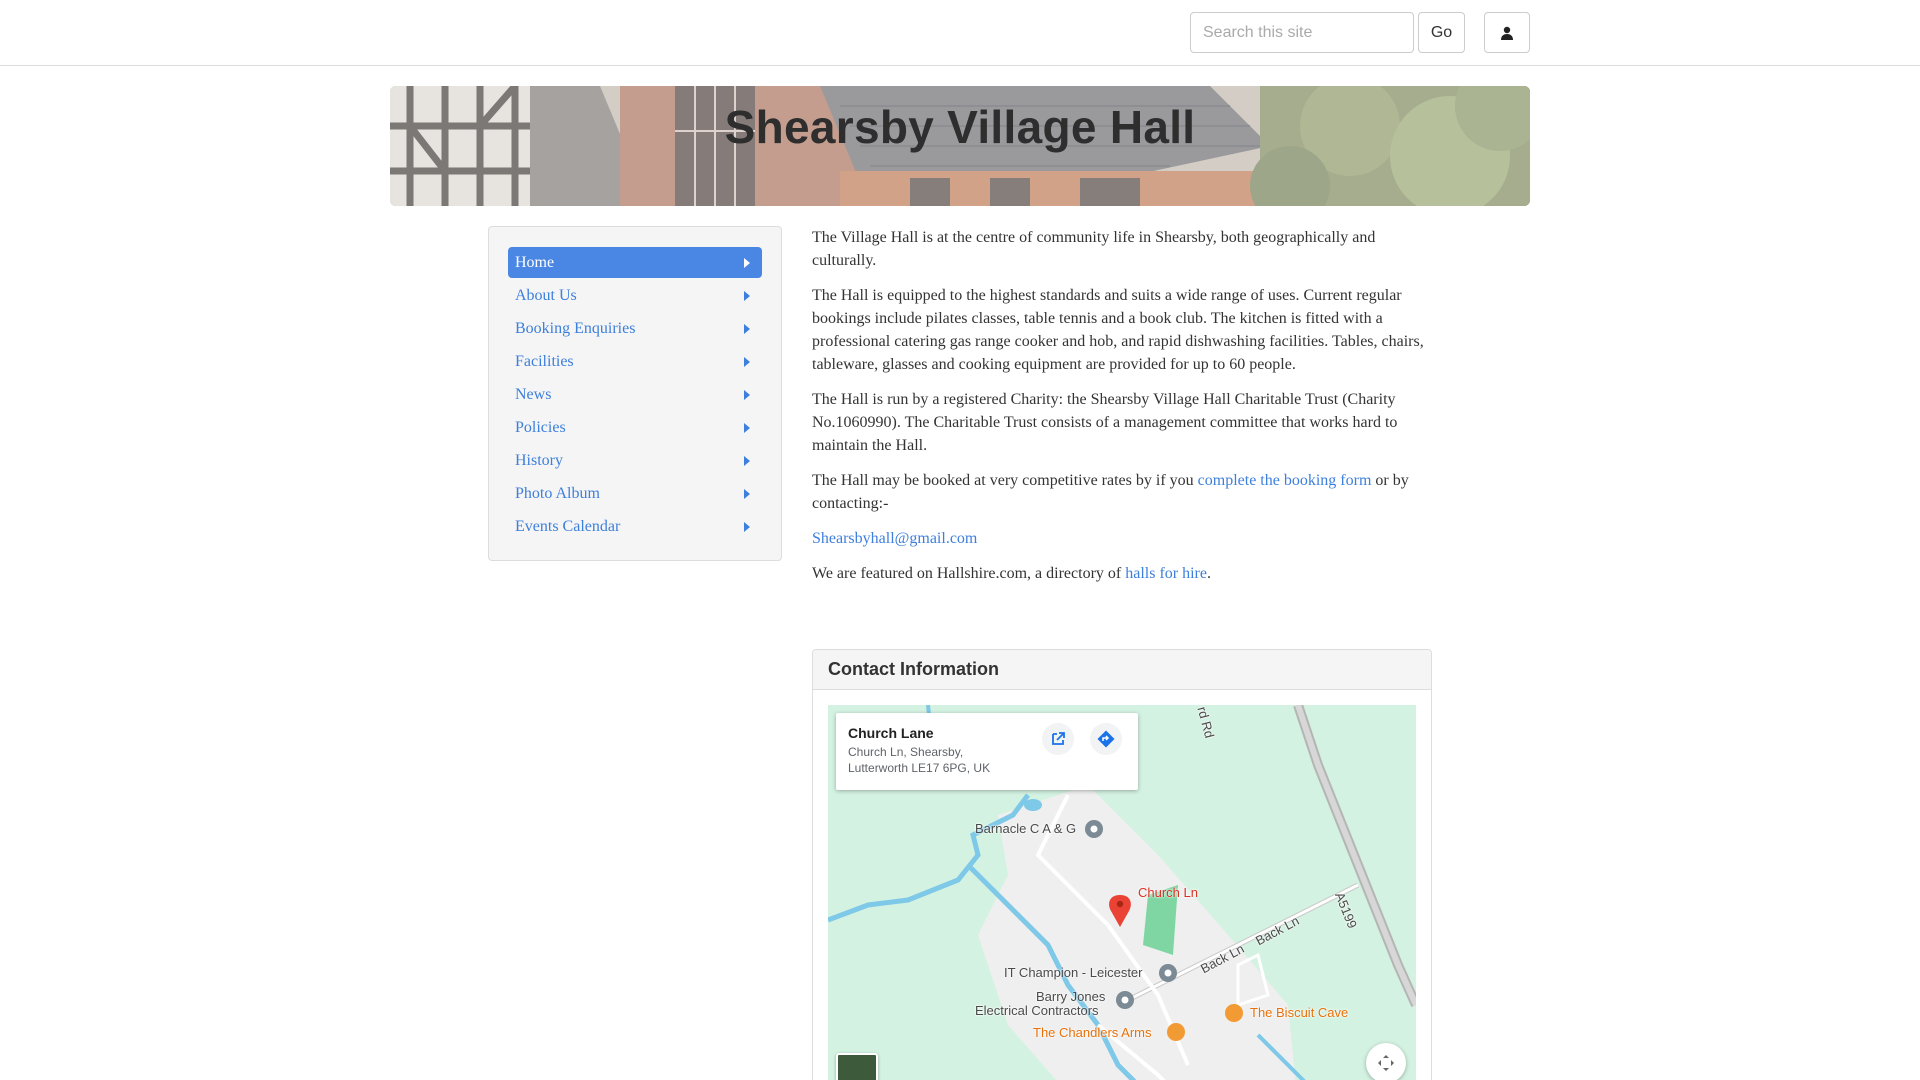 The width and height of the screenshot is (1920, 1080). What do you see at coordinates (1208, 573) in the screenshot?
I see `directory-text-after: .` at bounding box center [1208, 573].